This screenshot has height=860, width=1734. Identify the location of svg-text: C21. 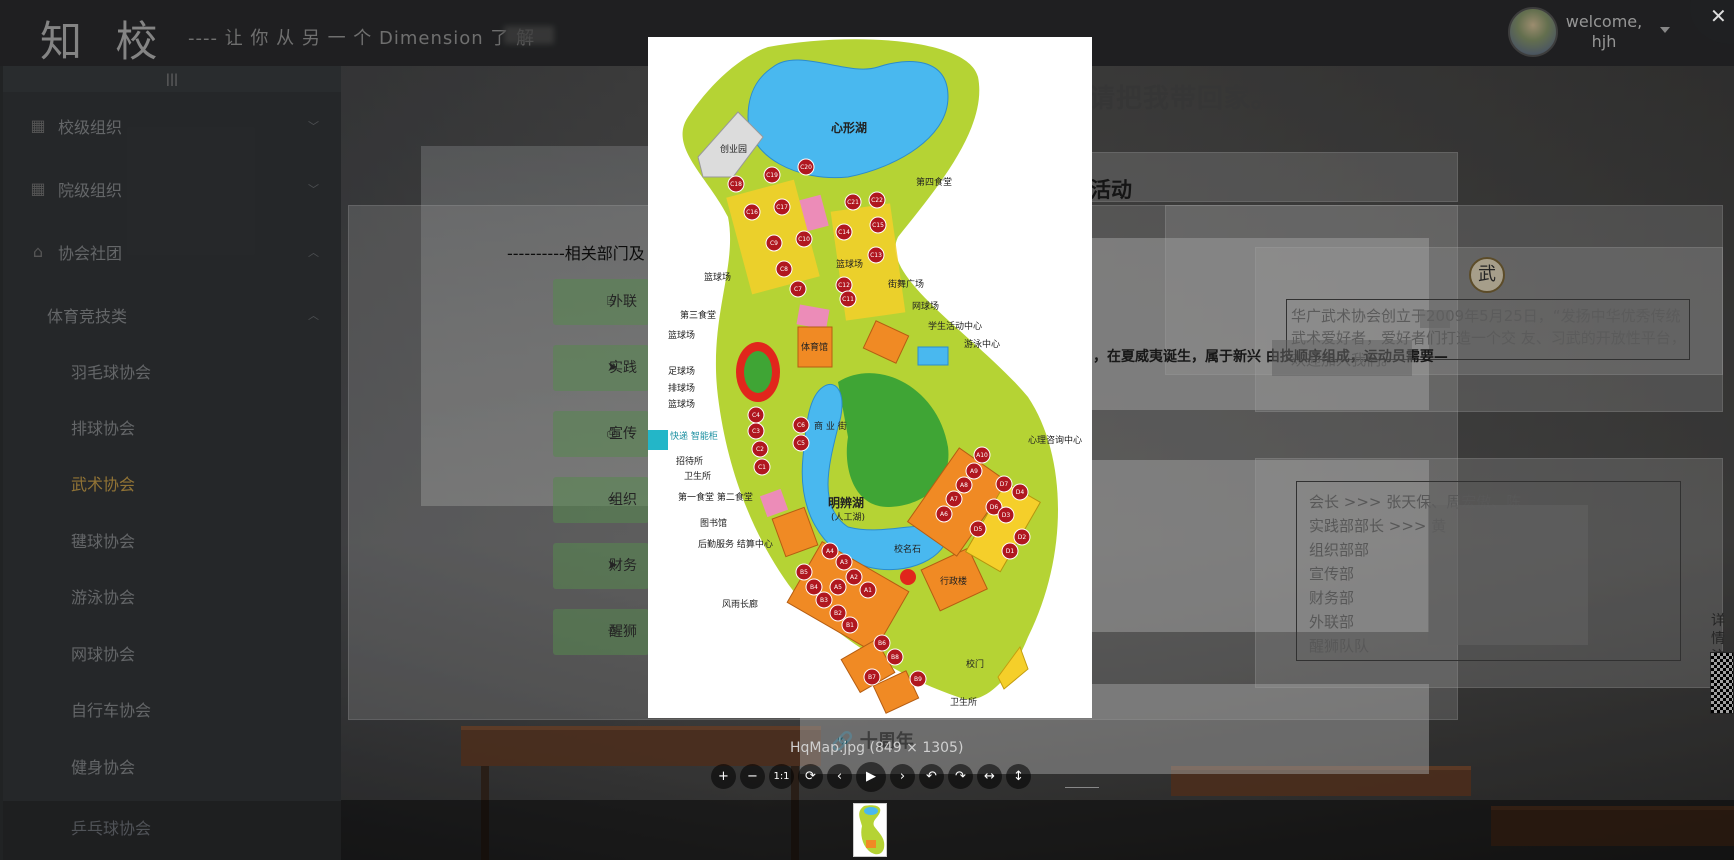
(853, 202).